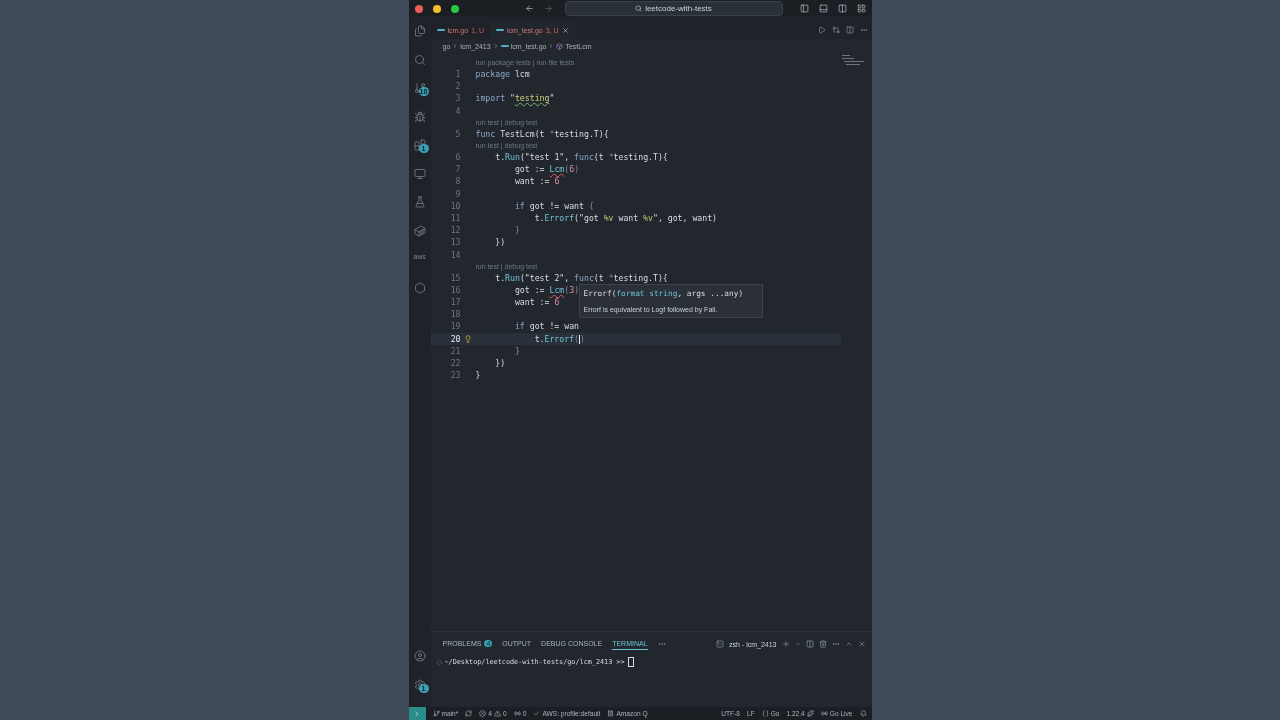  I want to click on sidebar-toggle-icon, so click(804, 8).